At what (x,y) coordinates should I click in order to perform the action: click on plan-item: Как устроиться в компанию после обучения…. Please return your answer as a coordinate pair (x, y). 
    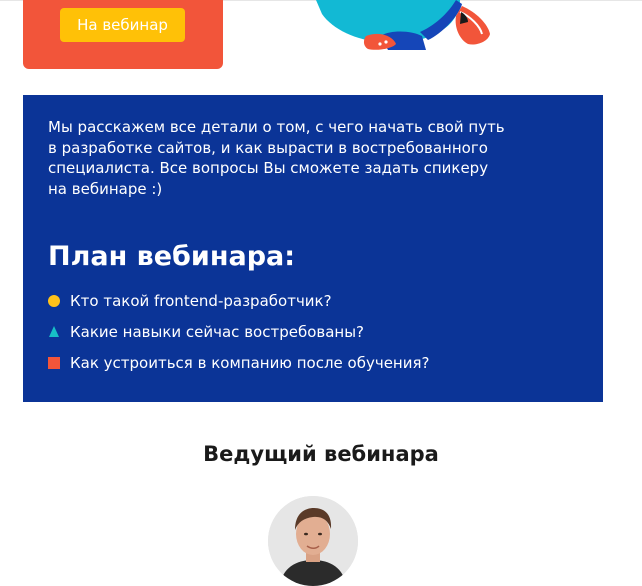
    Looking at the image, I should click on (238, 362).